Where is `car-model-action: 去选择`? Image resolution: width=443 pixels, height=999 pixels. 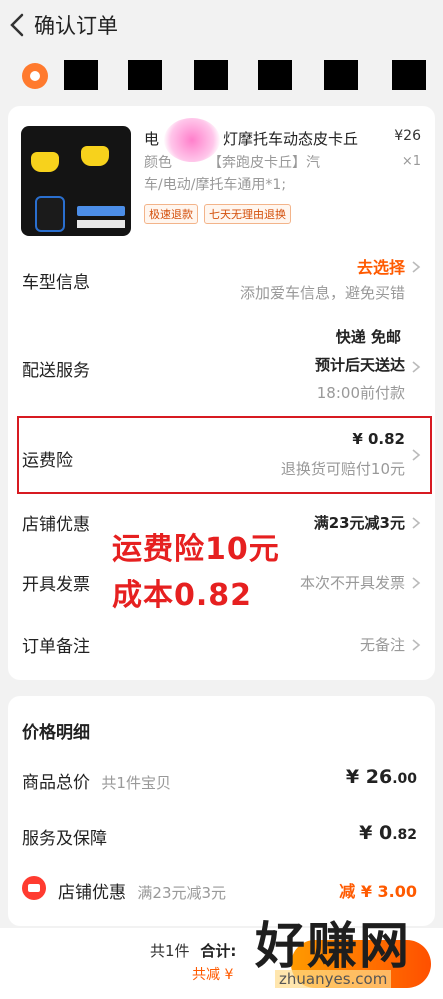 car-model-action: 去选择 is located at coordinates (381, 266).